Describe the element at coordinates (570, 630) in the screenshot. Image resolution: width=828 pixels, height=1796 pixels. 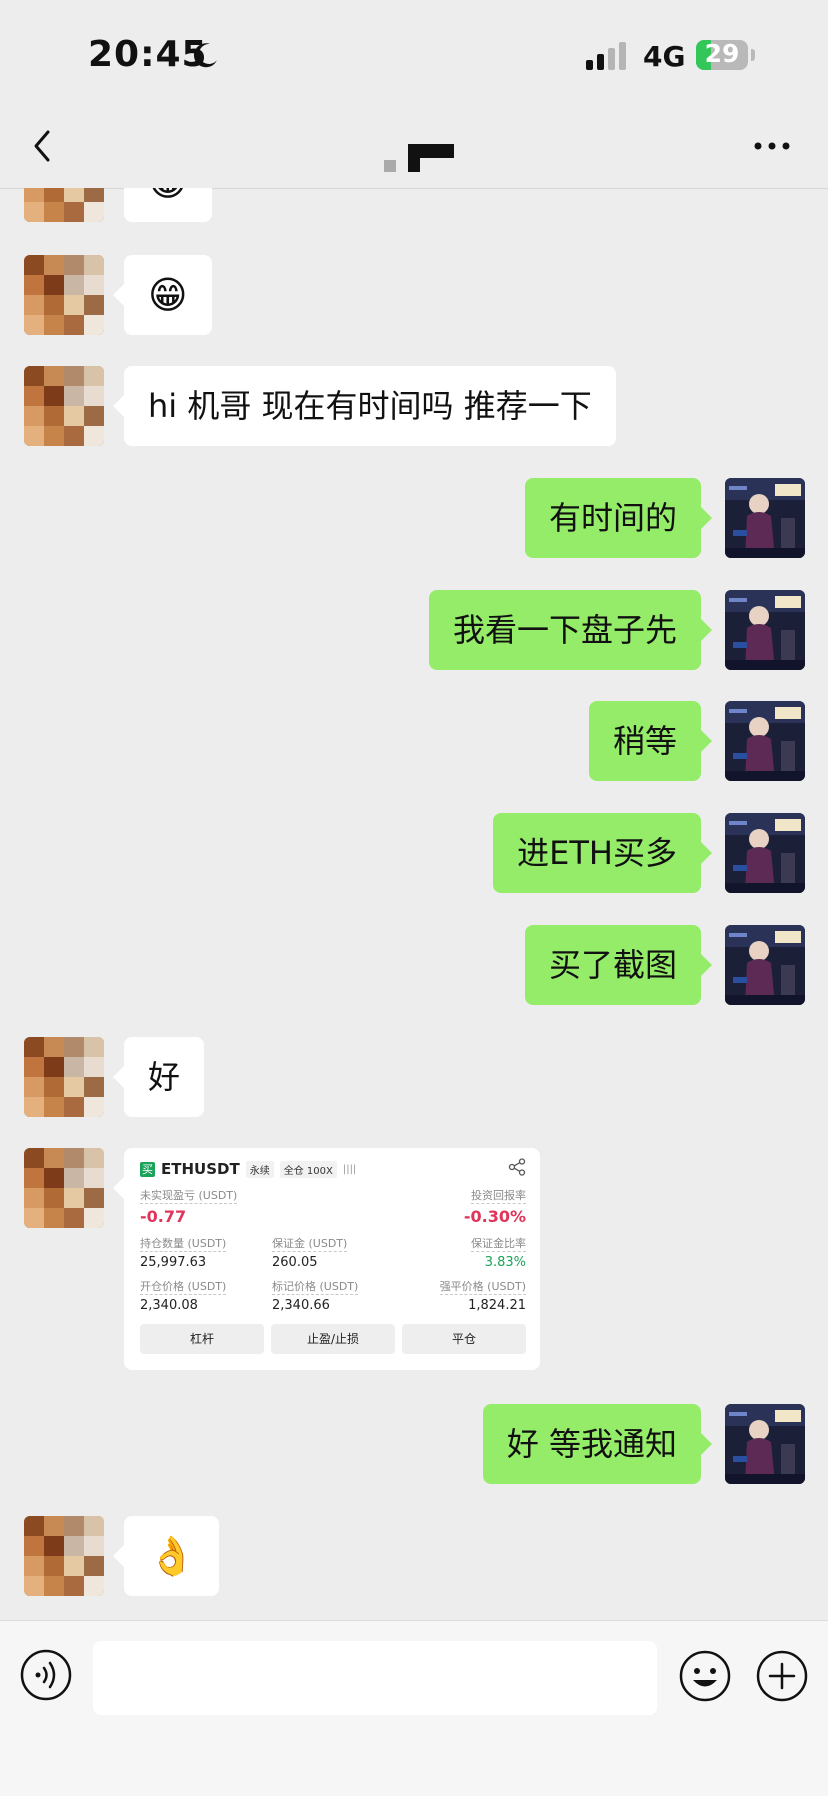
I see `message-bubble: 我看一下盘子先` at that location.